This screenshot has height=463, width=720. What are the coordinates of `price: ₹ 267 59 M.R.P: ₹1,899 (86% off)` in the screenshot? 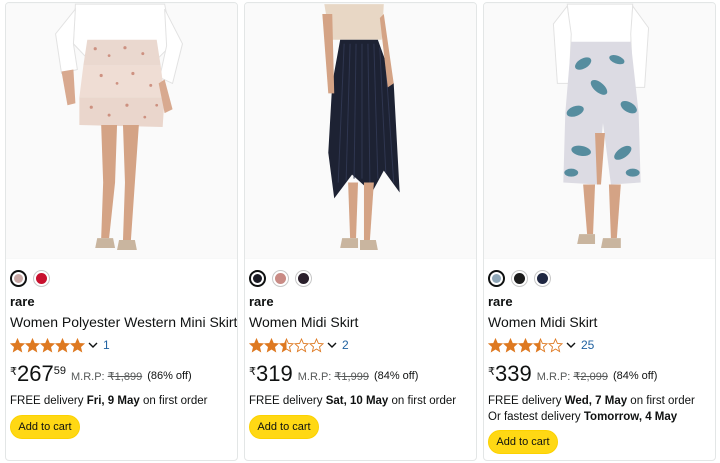 It's located at (101, 374).